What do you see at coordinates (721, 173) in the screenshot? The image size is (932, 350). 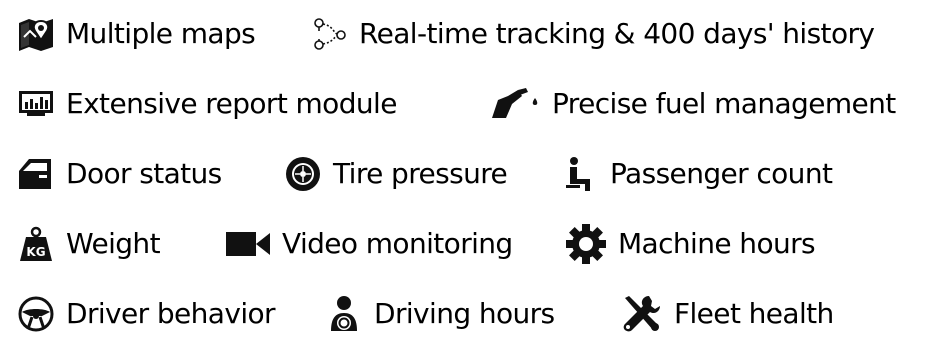 I see `feature-label: Passenger count` at bounding box center [721, 173].